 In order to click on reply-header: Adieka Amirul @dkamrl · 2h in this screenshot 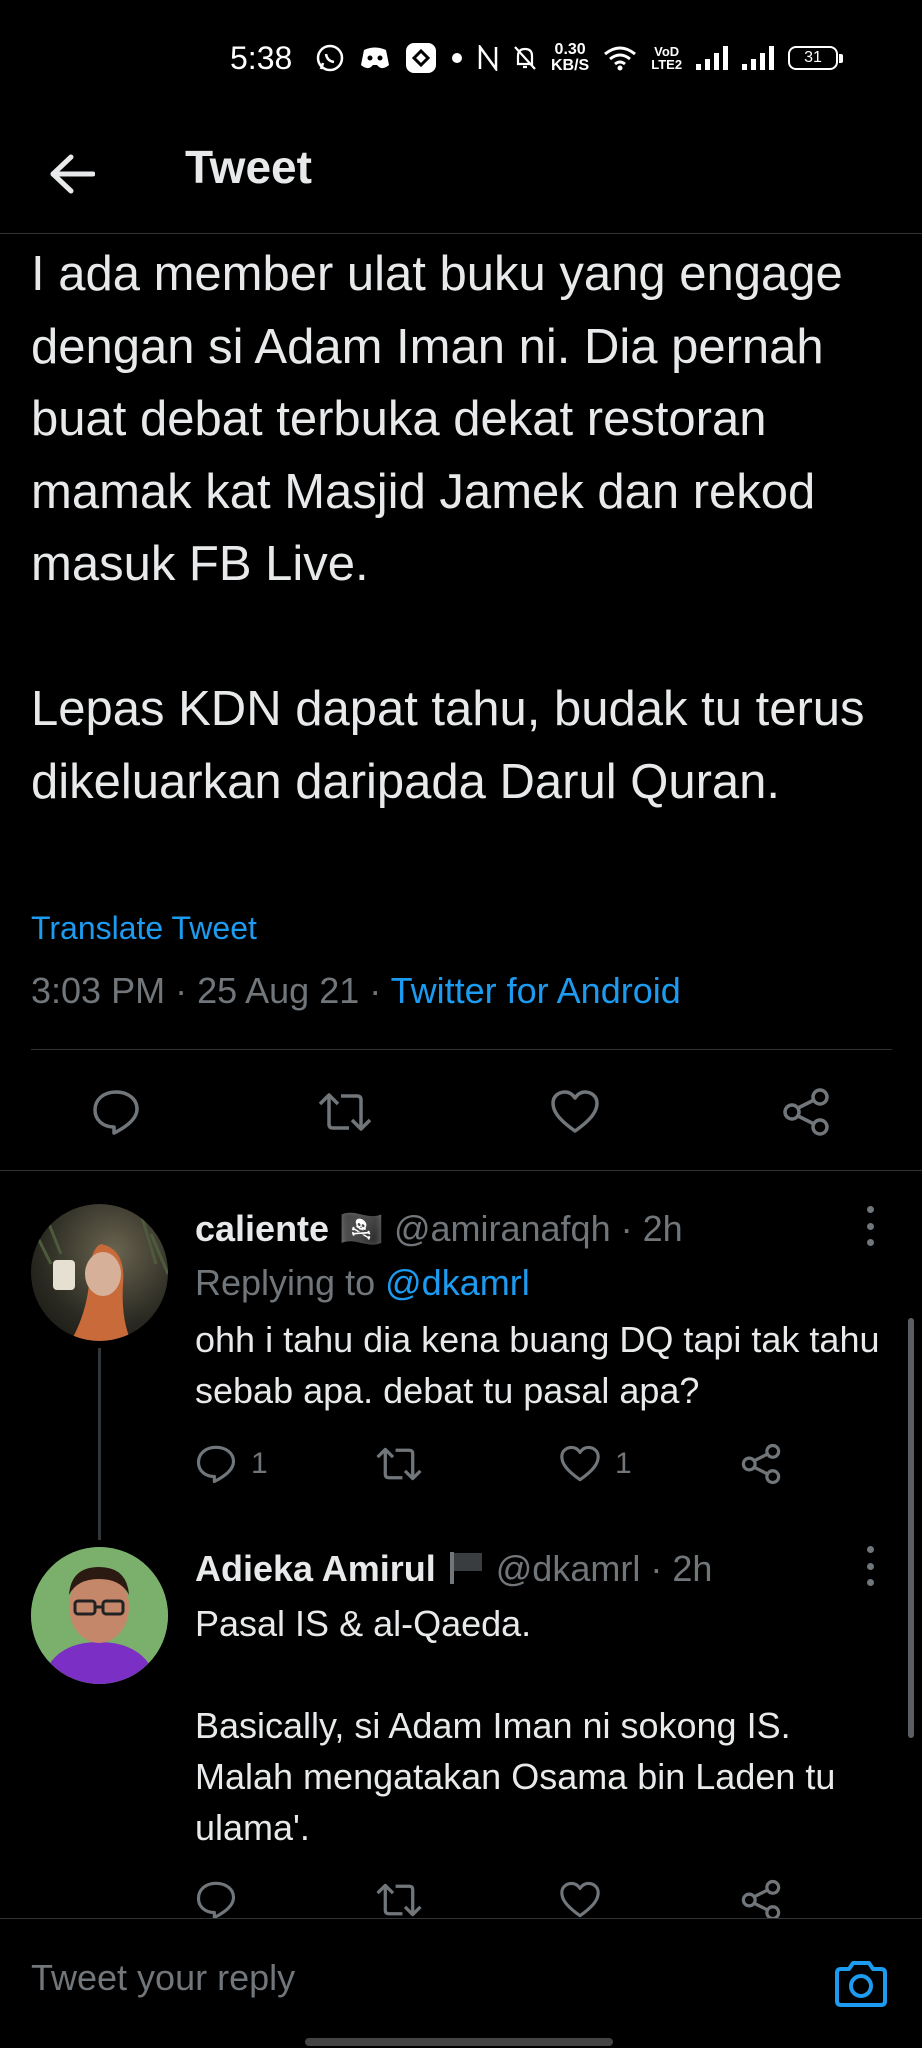, I will do `click(453, 1569)`.